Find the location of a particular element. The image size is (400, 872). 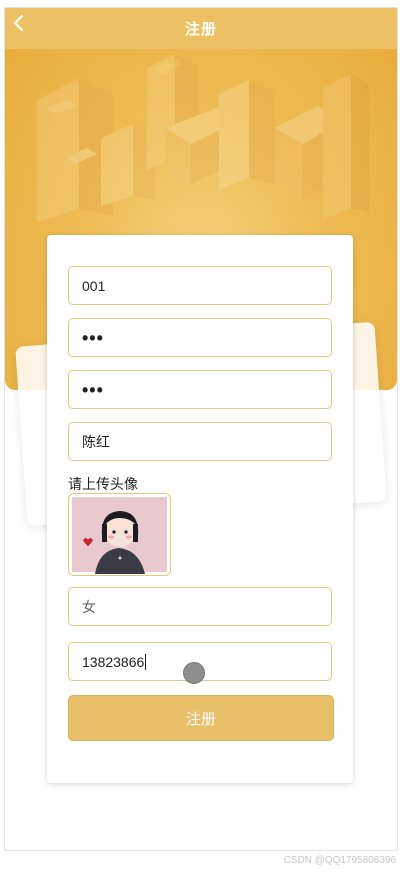

chevron-left-icon is located at coordinates (18, 23).